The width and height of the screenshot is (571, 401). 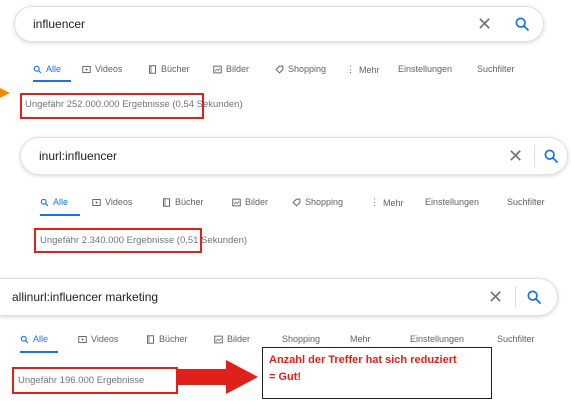 What do you see at coordinates (294, 156) in the screenshot?
I see `search-box-2: inurl:influencer ✕` at bounding box center [294, 156].